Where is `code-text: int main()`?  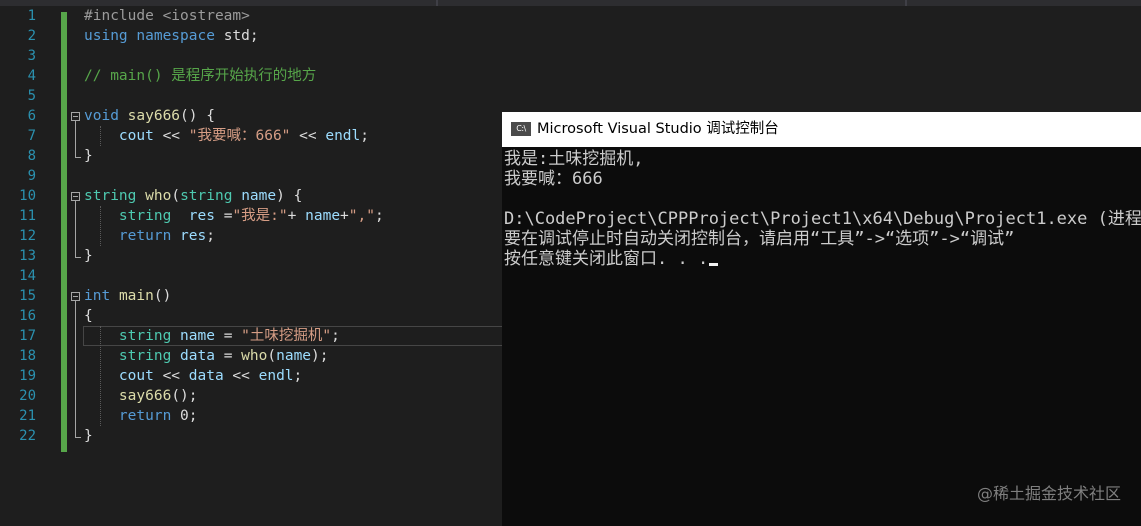
code-text: int main() is located at coordinates (127, 296).